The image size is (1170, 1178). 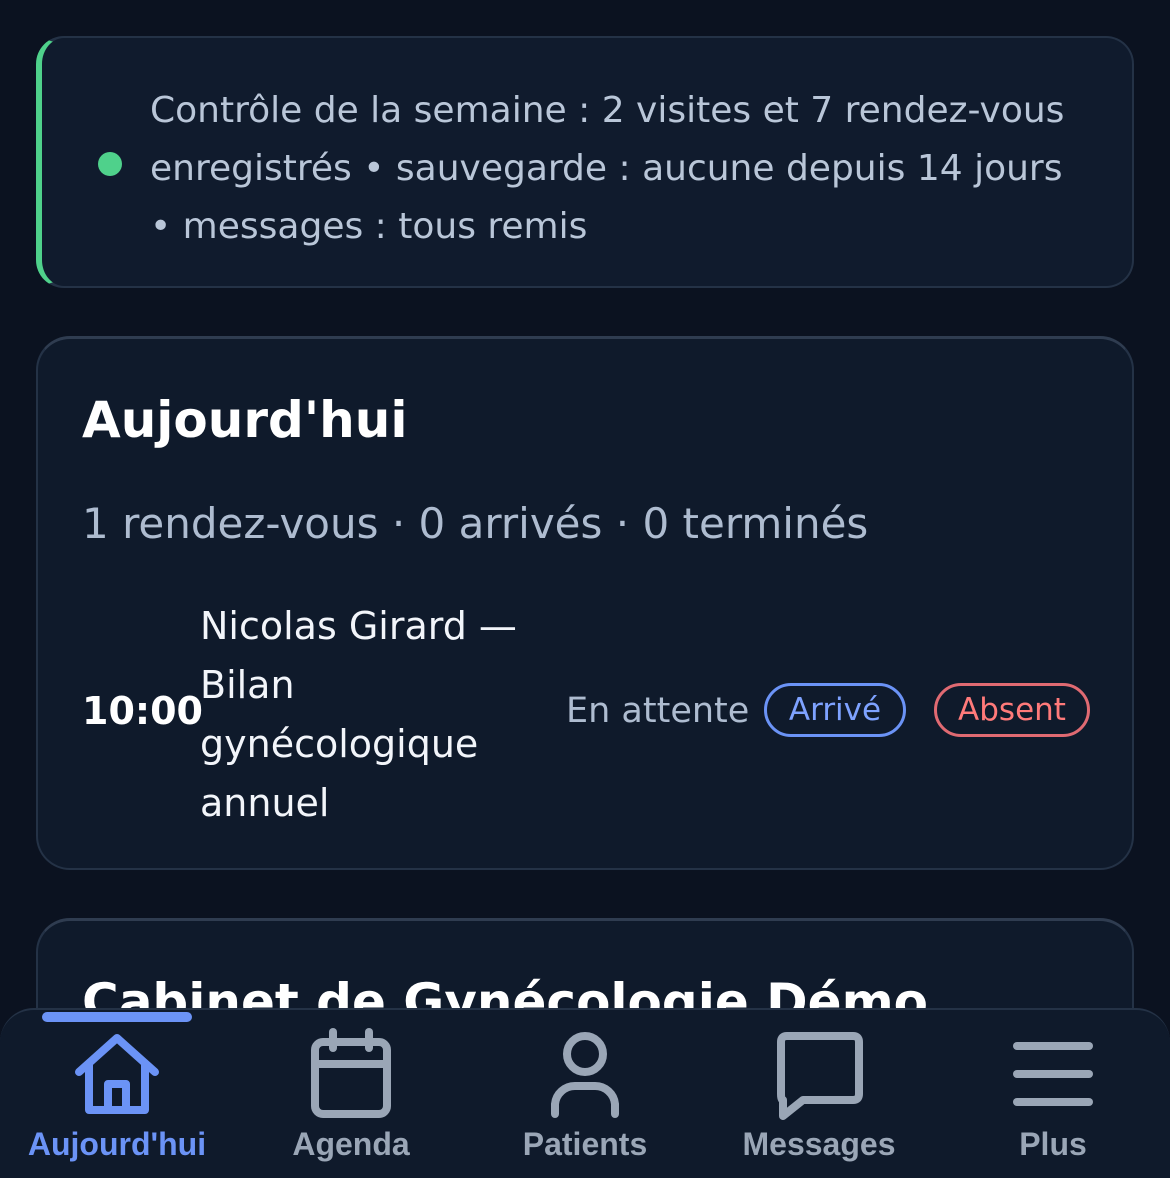 I want to click on nav-label-more: Plus, so click(x=1053, y=1144).